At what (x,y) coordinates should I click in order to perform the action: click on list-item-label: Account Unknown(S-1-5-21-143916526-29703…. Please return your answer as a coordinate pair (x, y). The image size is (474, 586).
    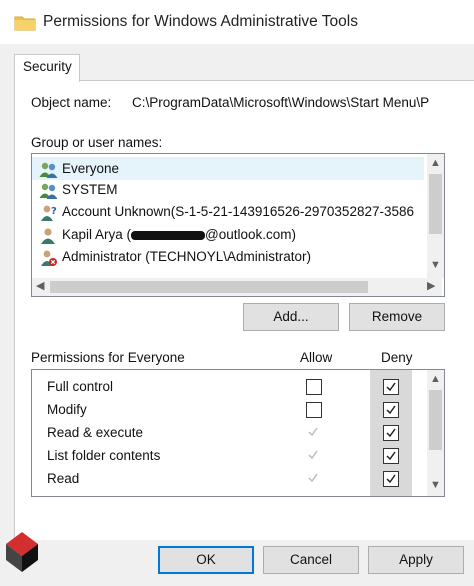
    Looking at the image, I should click on (238, 211).